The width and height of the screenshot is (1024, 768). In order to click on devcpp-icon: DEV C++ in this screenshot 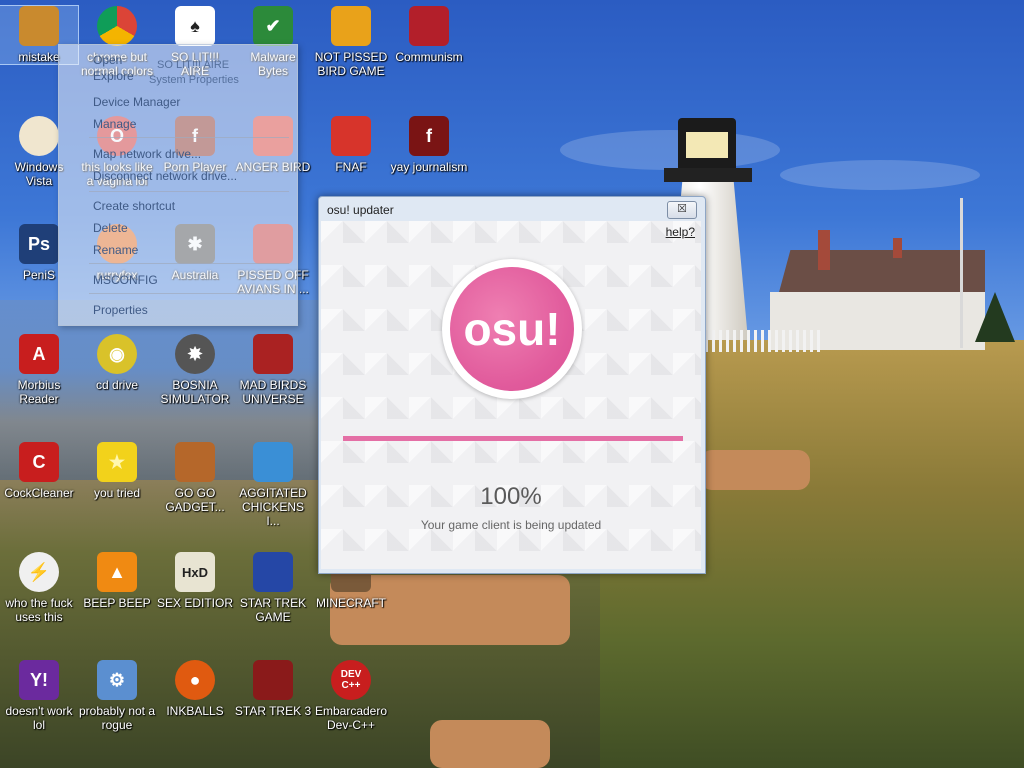, I will do `click(351, 680)`.